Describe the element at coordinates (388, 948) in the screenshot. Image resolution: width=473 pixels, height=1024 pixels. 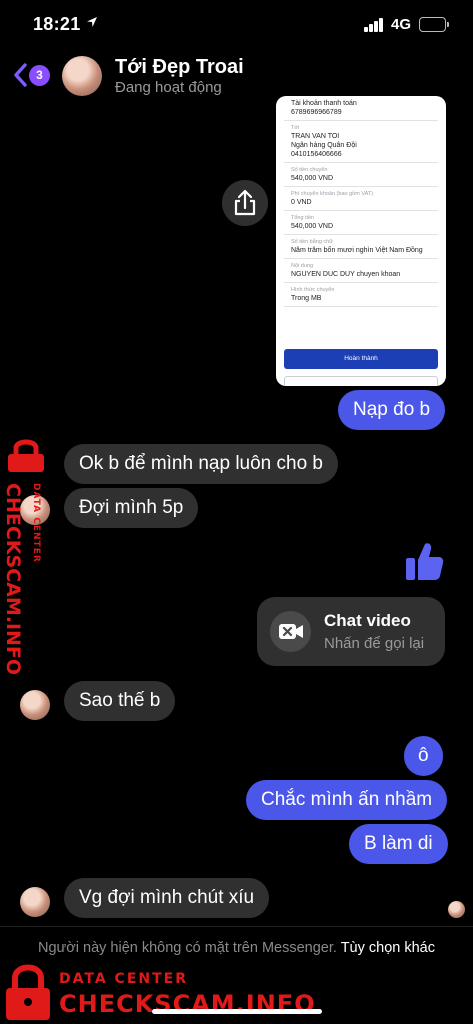
I see `more-options-link: Tùy chọn khác` at that location.